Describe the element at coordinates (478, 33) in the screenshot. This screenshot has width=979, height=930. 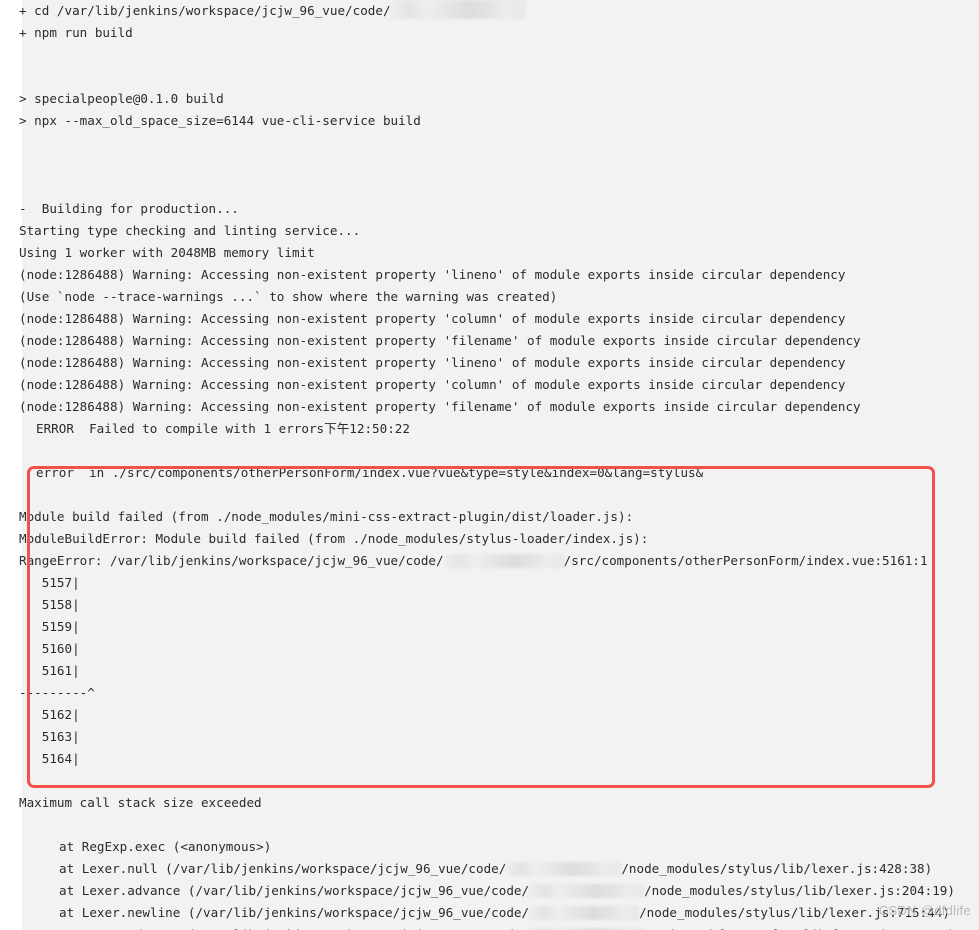
I see `log-line: + npm run build` at that location.